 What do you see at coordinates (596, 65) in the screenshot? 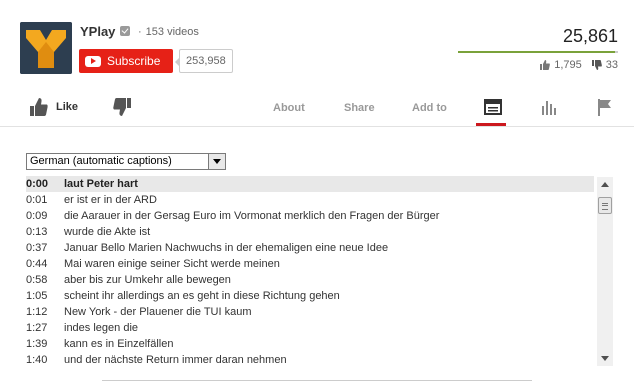
I see `thumbs-down-small-icon` at bounding box center [596, 65].